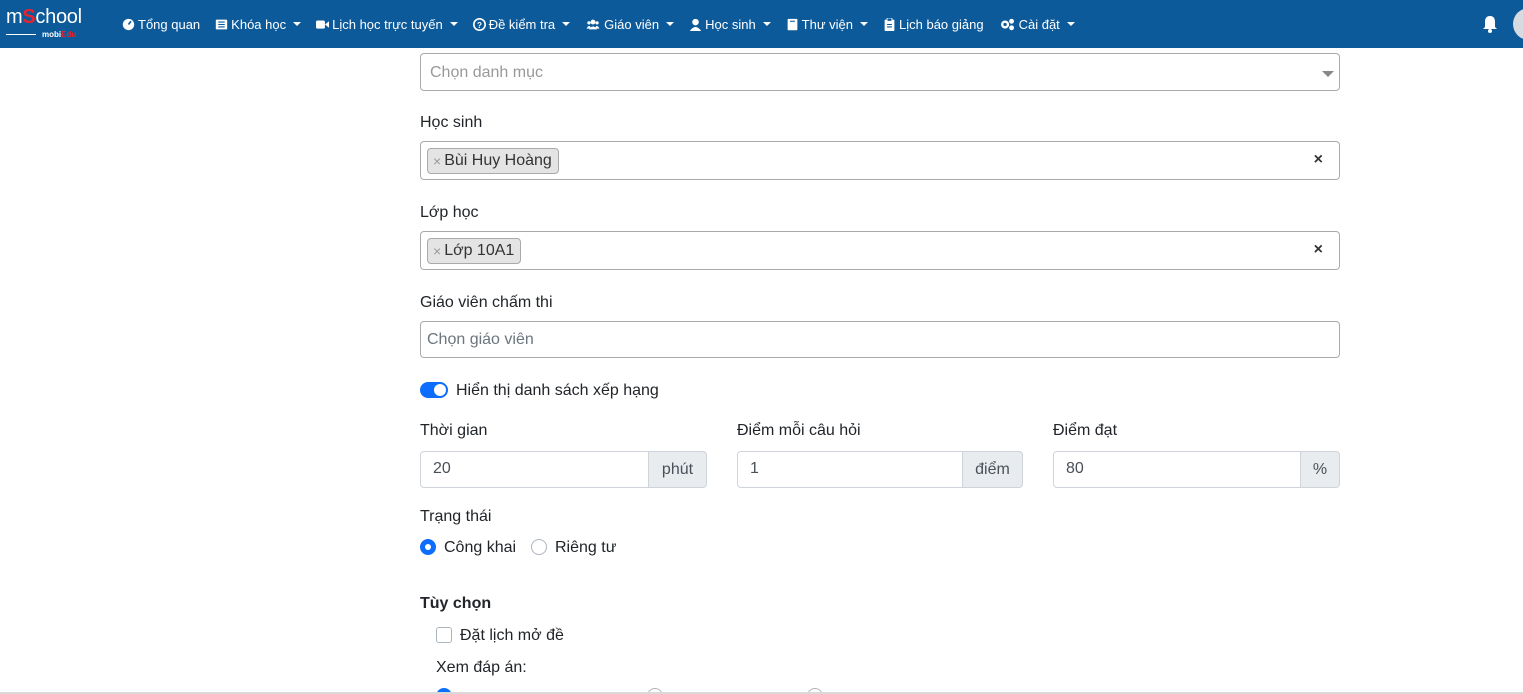  Describe the element at coordinates (444, 635) in the screenshot. I see `schedule-checkbox` at that location.